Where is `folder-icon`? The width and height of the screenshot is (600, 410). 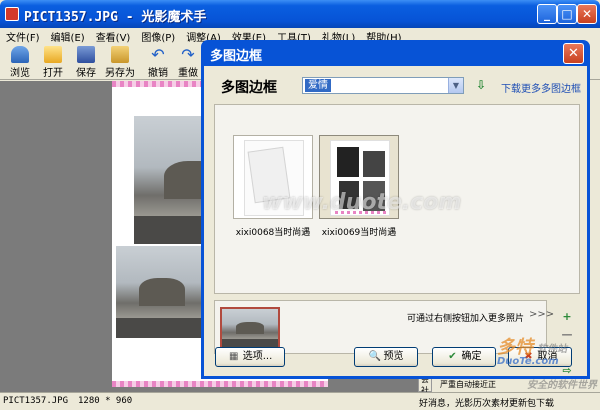 folder-icon is located at coordinates (53, 54).